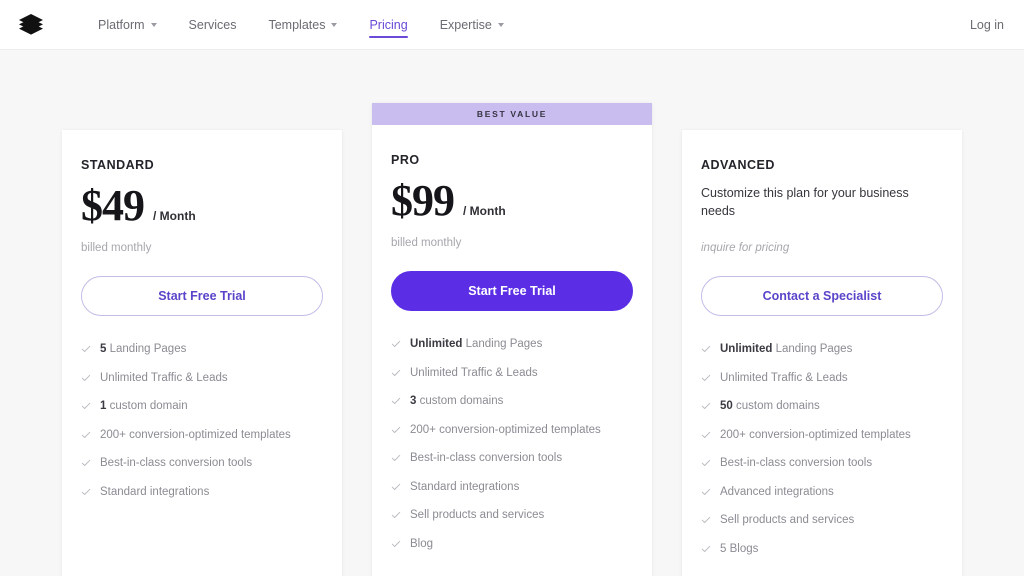 The height and width of the screenshot is (576, 1024). What do you see at coordinates (202, 413) in the screenshot?
I see `feature-item: 1 custom domain` at bounding box center [202, 413].